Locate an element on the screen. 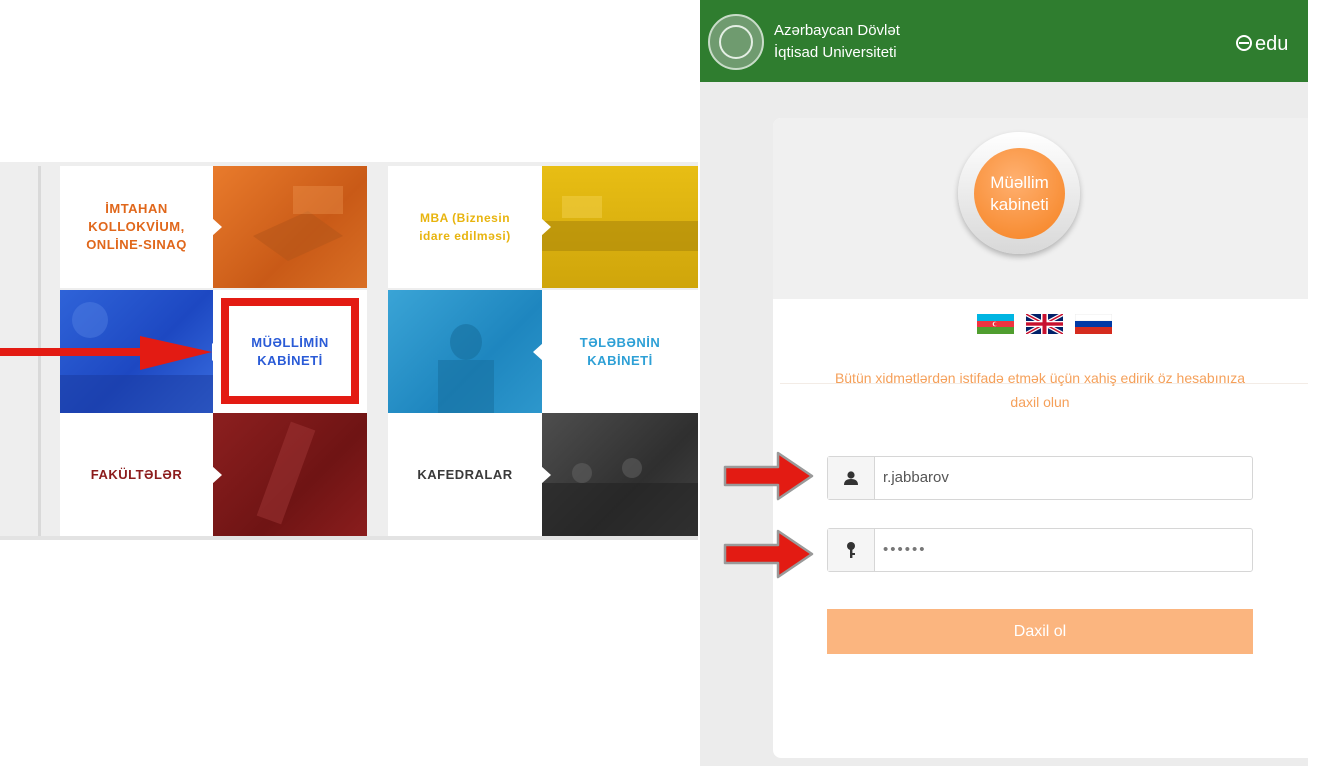  tile-mba: MBA (Biznesin idare edilməsi) is located at coordinates (465, 227).